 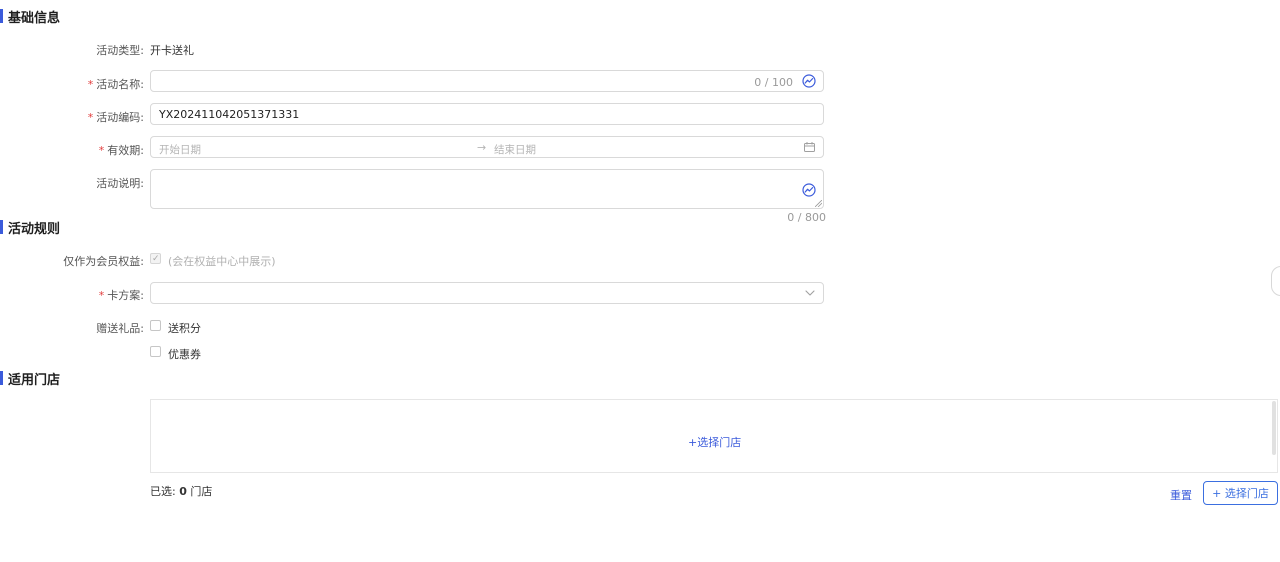 I want to click on section-applicable-stores: 适用门店, so click(x=30, y=379).